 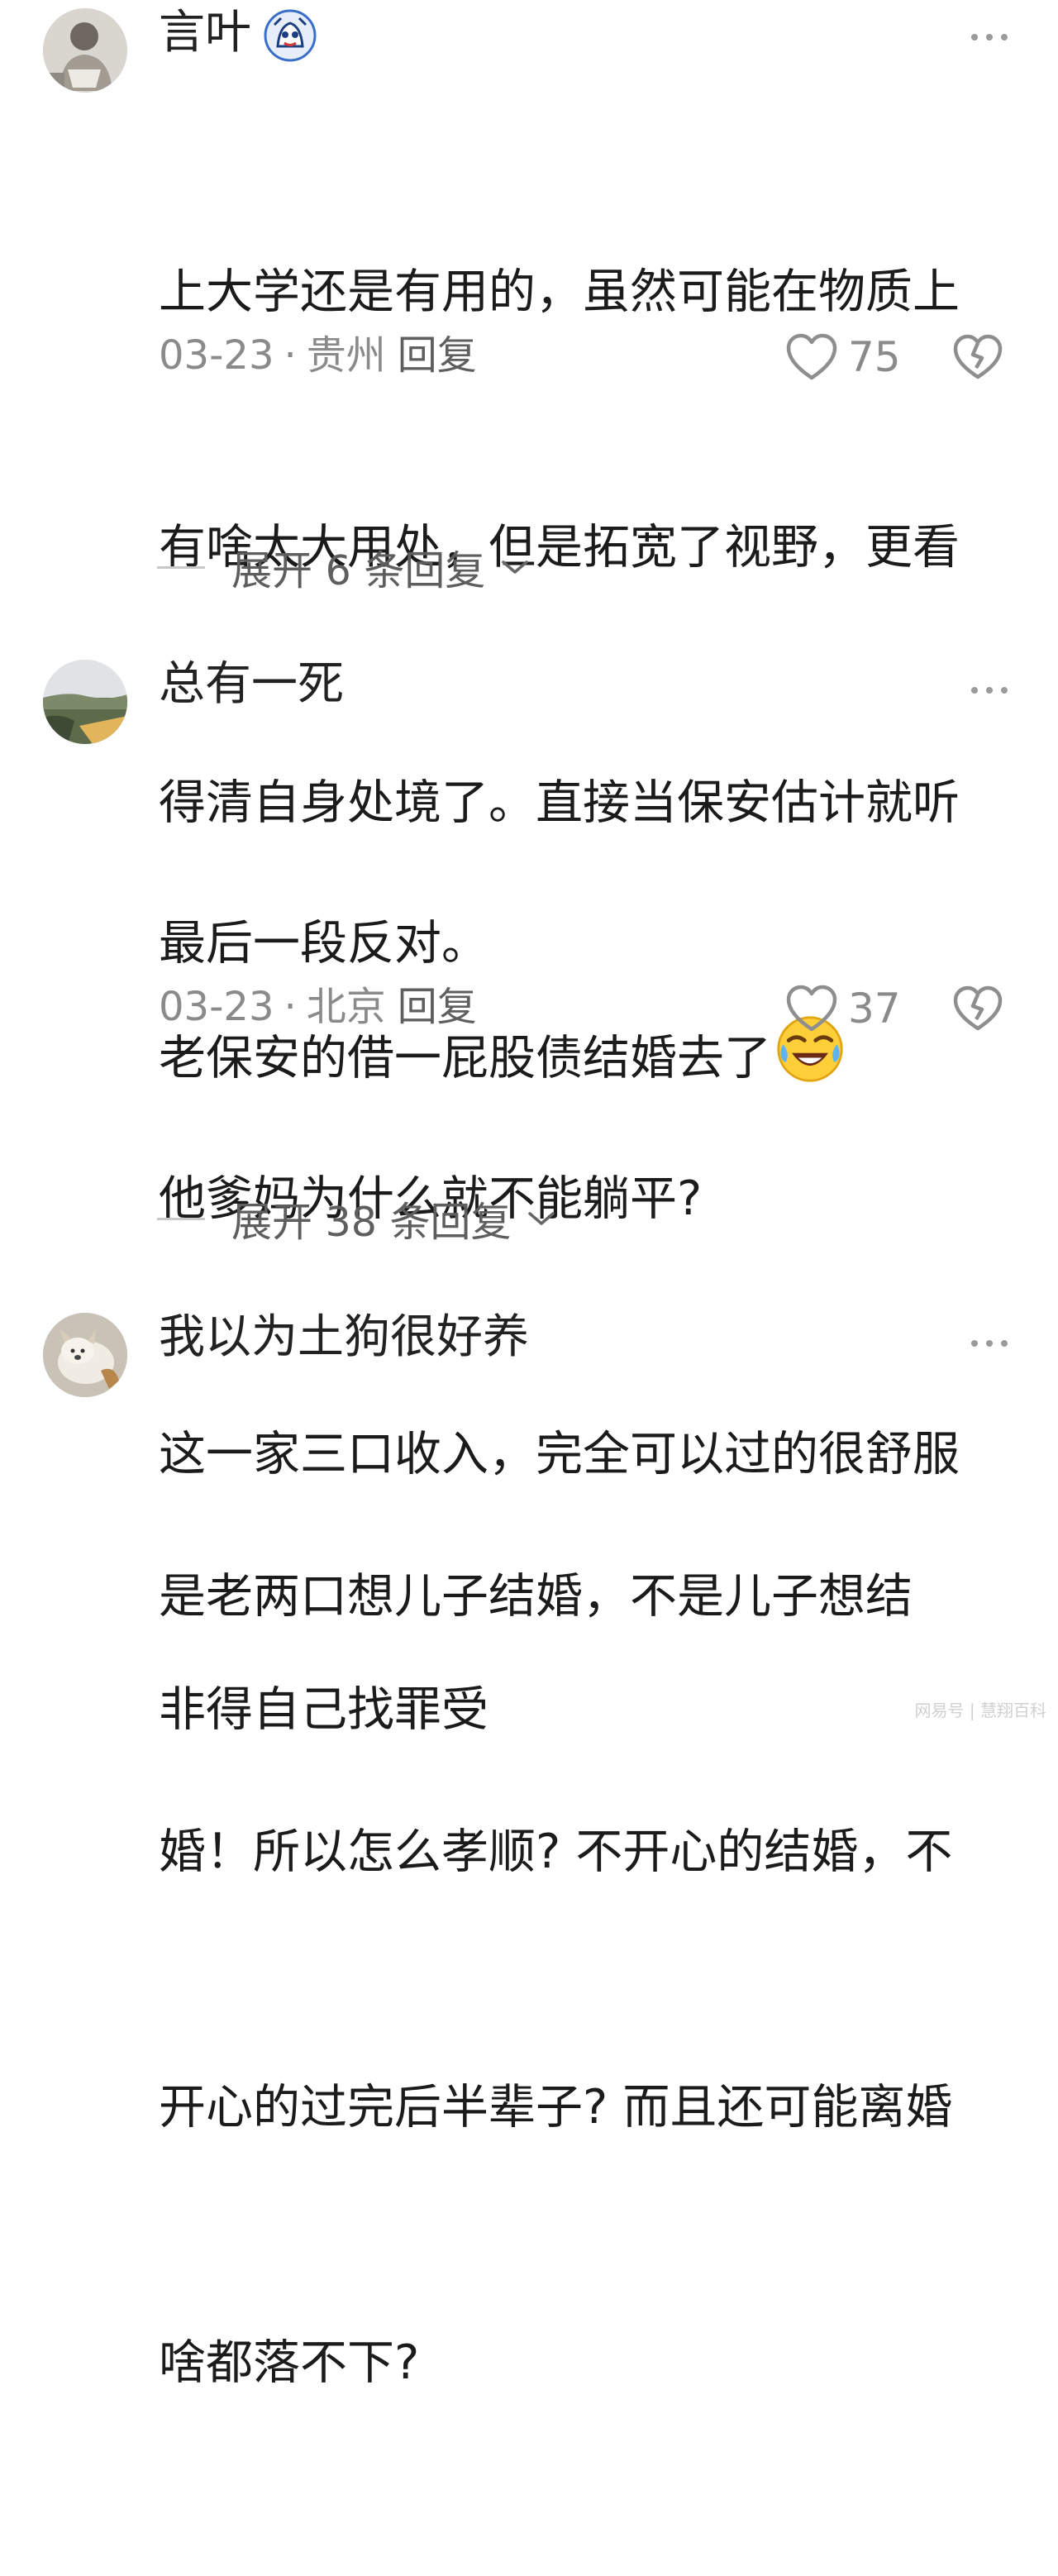 I want to click on expand-replies-label: 展开 6 条回复, so click(x=358, y=567).